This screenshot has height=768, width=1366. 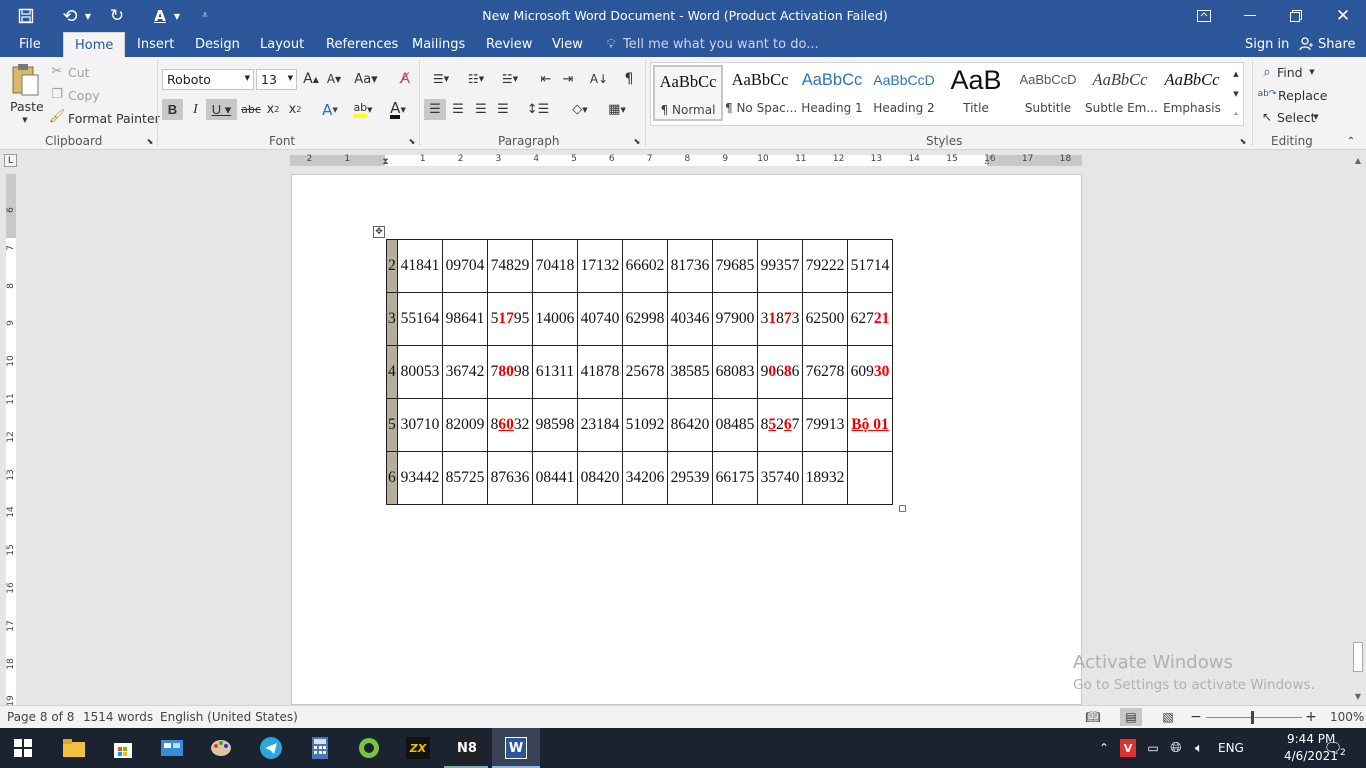 I want to click on table-cell: 34206, so click(x=645, y=478).